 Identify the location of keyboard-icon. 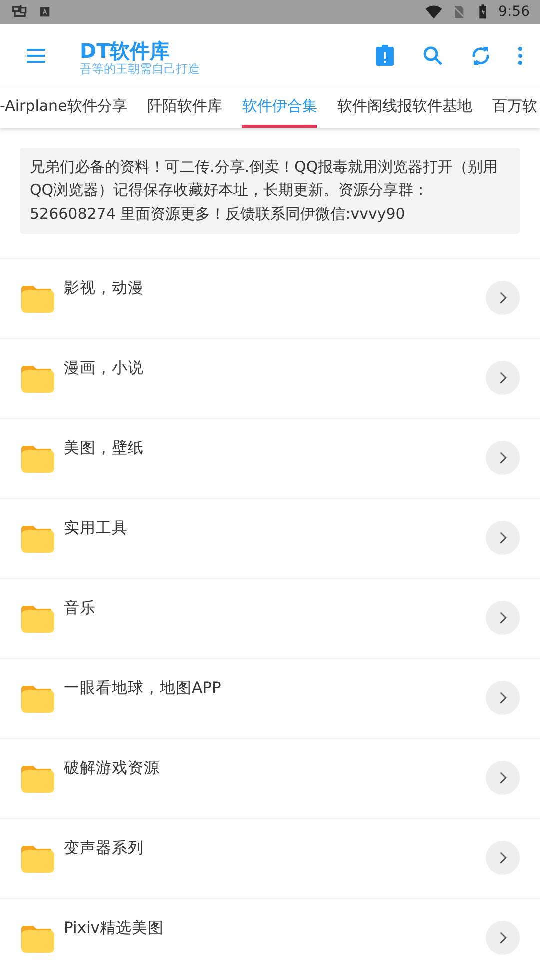
(45, 12).